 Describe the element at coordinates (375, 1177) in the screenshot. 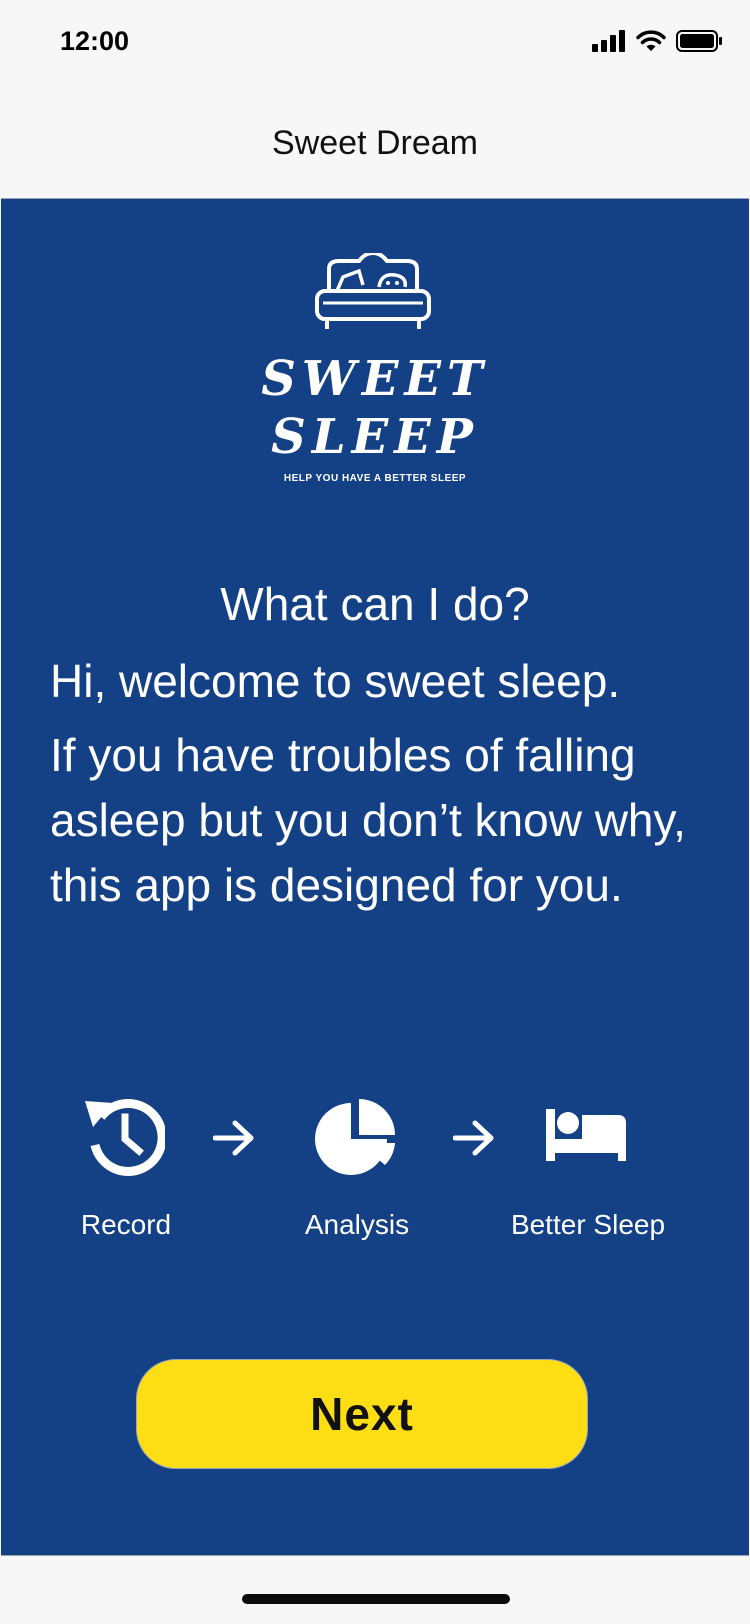

I see `steps-flow: Record Analysis Better Sleep` at that location.